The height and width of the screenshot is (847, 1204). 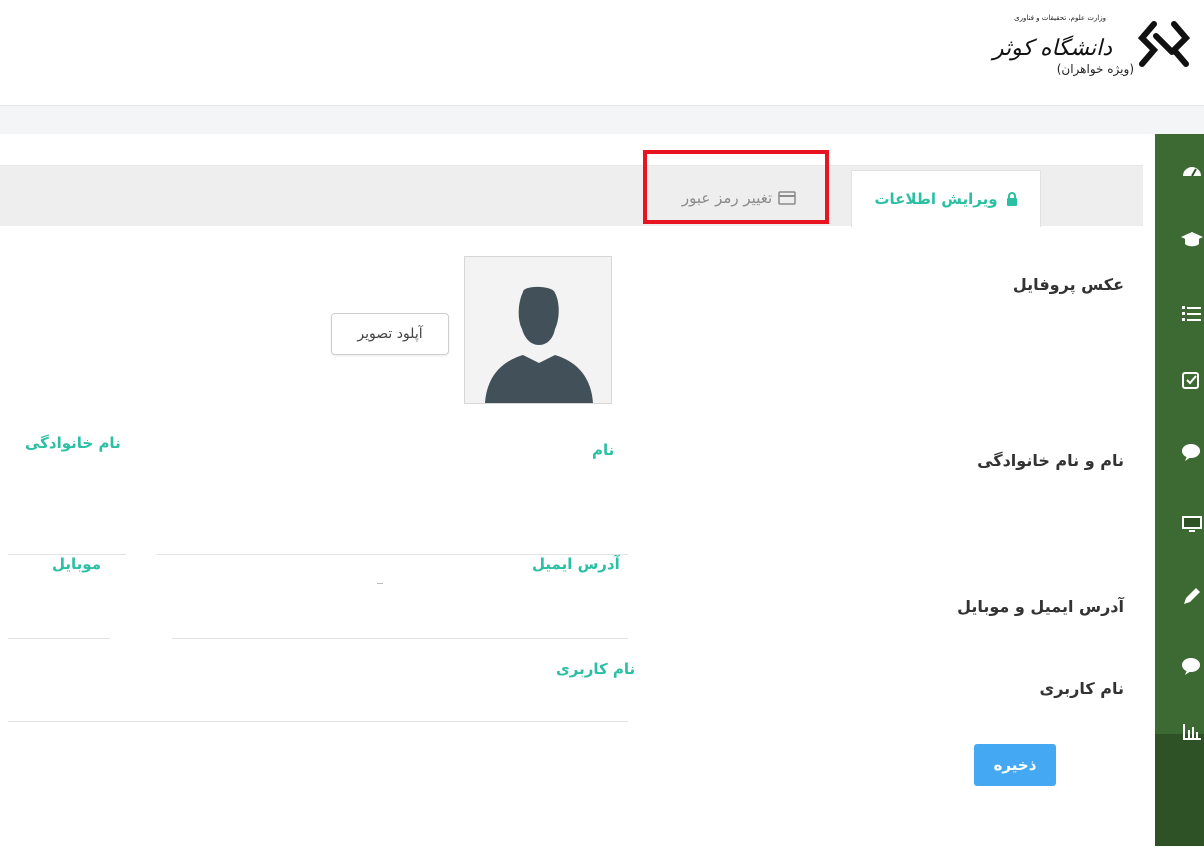 What do you see at coordinates (1192, 240) in the screenshot?
I see `graduation-cap-icon` at bounding box center [1192, 240].